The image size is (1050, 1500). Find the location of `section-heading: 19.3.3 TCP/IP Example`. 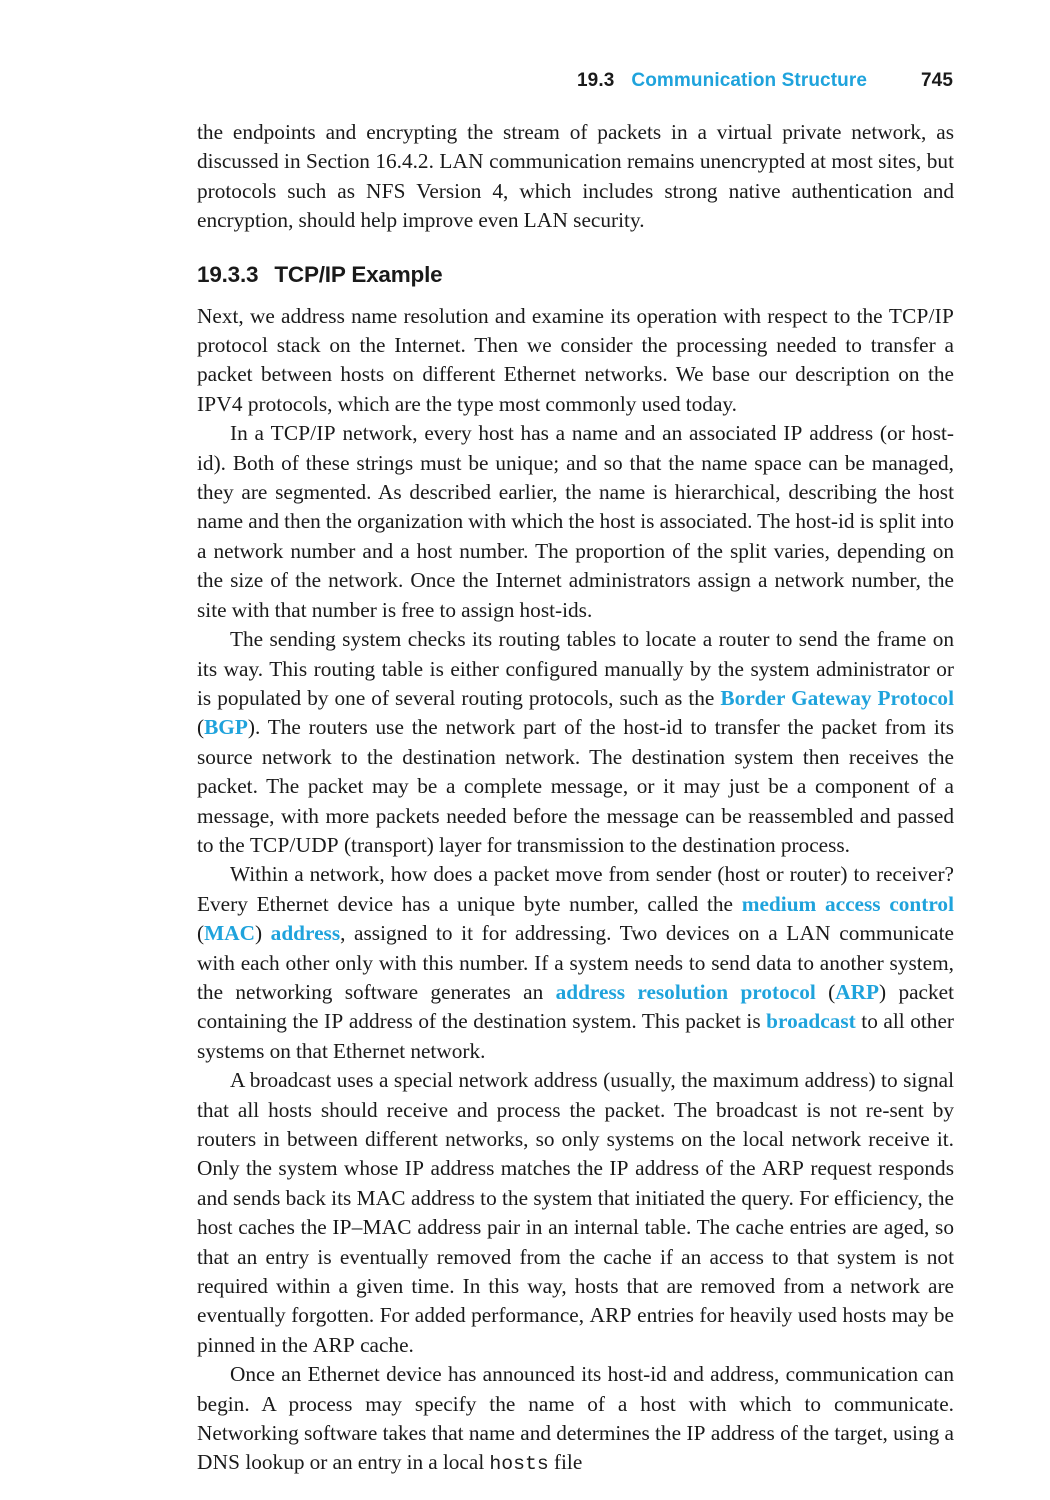

section-heading: 19.3.3 TCP/IP Example is located at coordinates (575, 275).